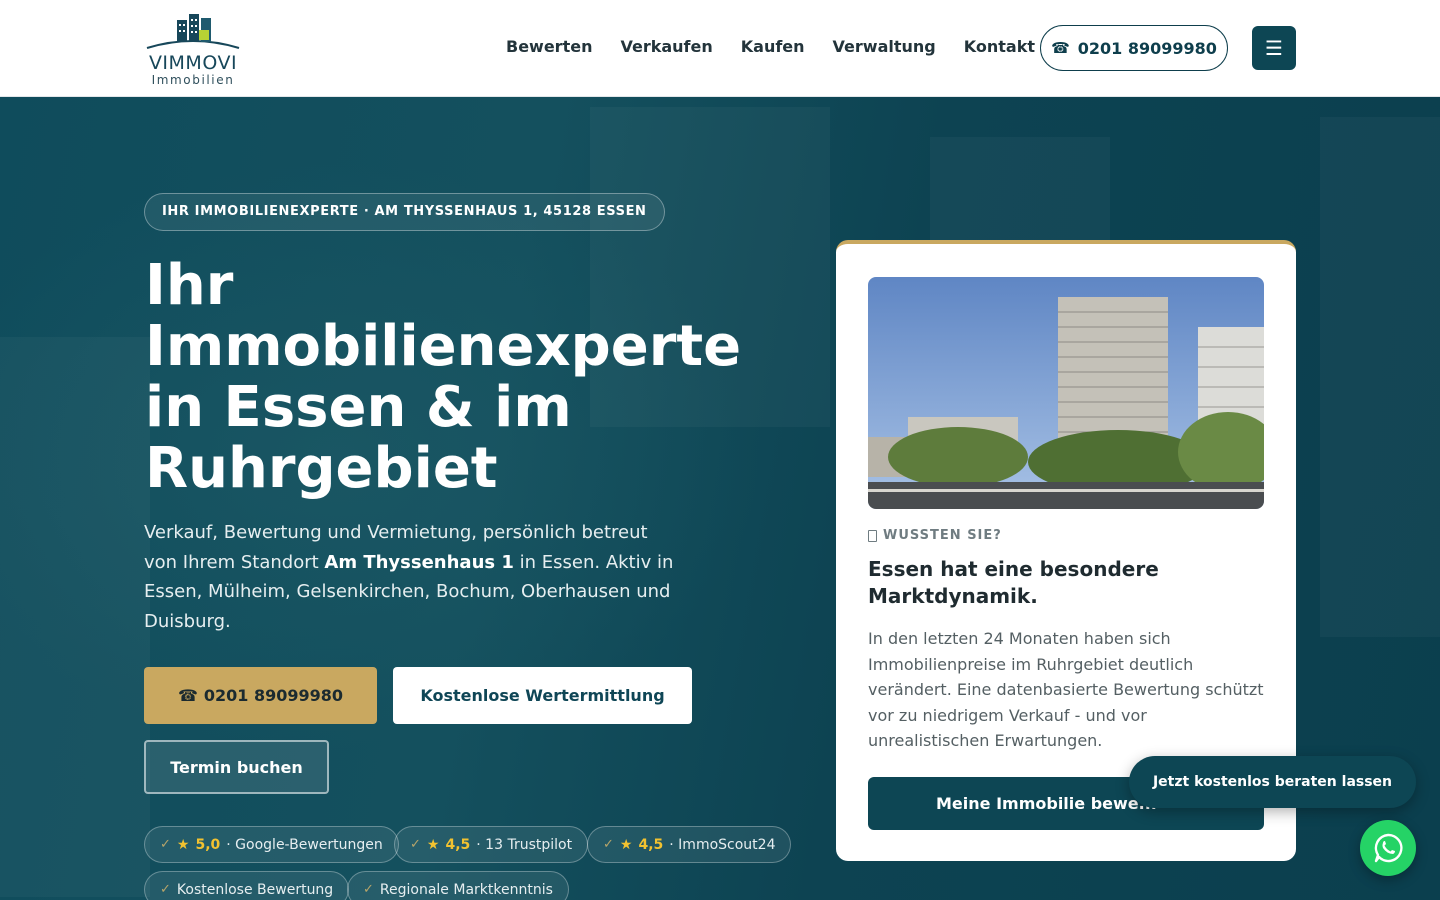 This screenshot has width=1440, height=900. What do you see at coordinates (1147, 48) in the screenshot?
I see `header-phone-number: 0201 89099980` at bounding box center [1147, 48].